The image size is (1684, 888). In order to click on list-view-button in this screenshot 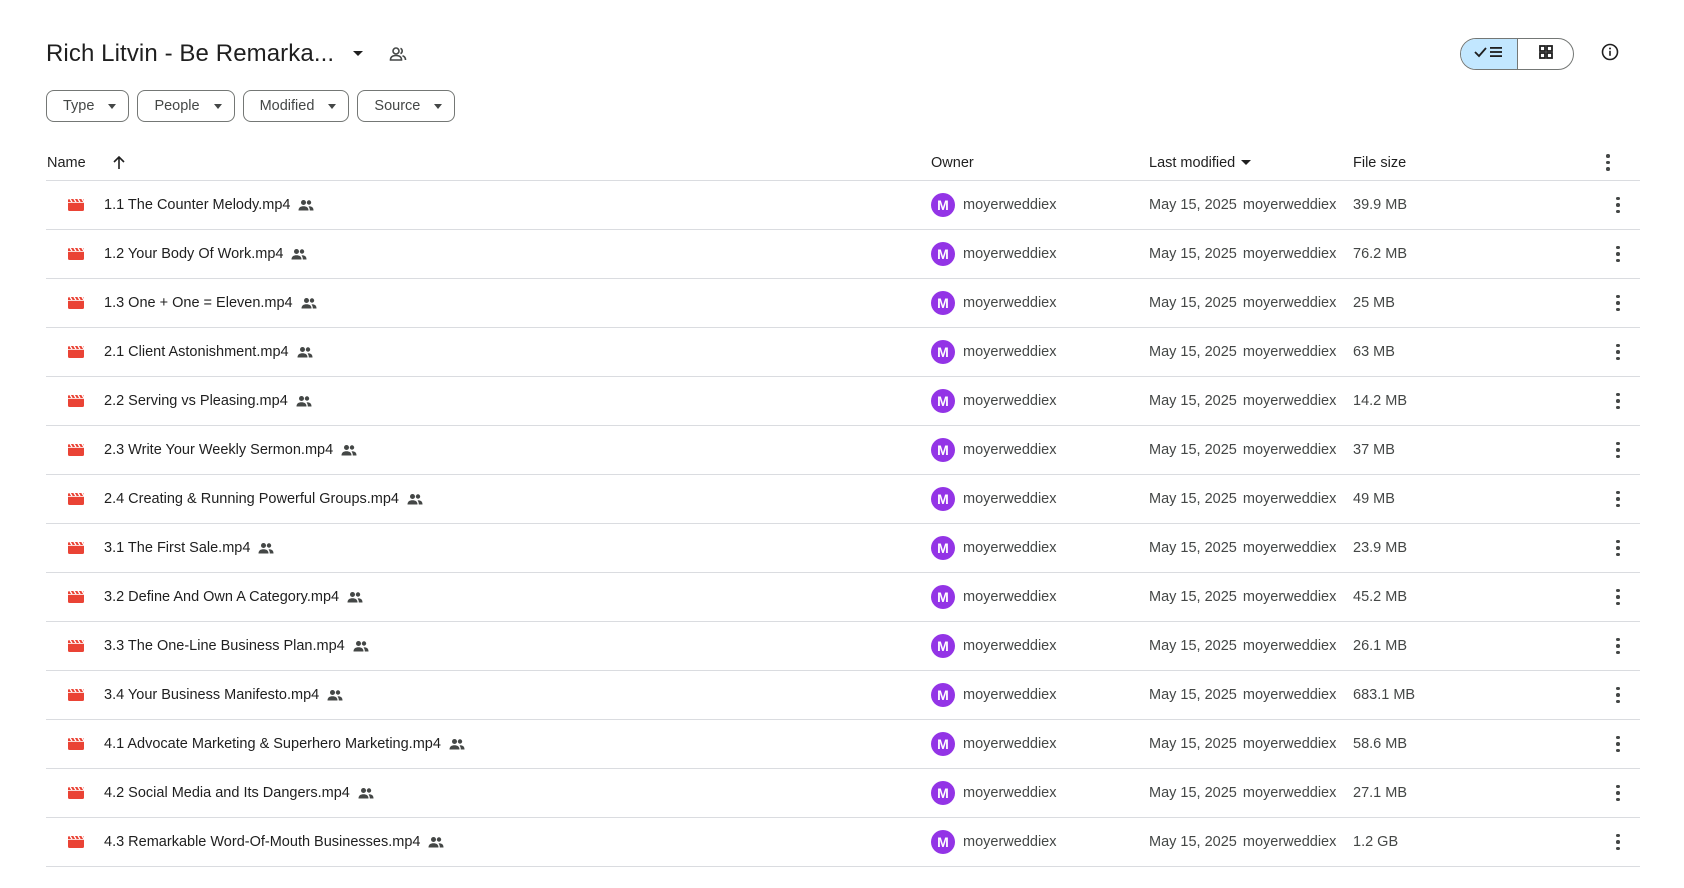, I will do `click(1489, 54)`.